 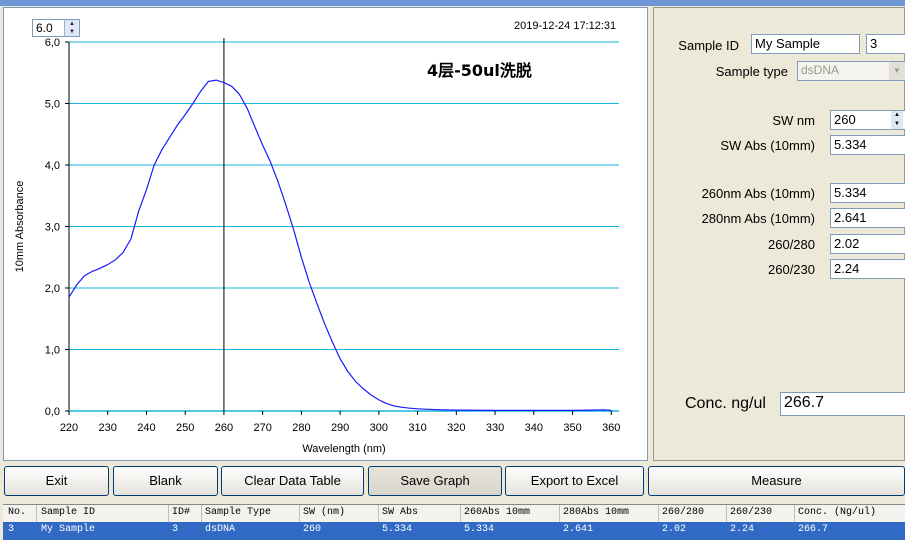 What do you see at coordinates (301, 428) in the screenshot?
I see `x-tick-label: 280` at bounding box center [301, 428].